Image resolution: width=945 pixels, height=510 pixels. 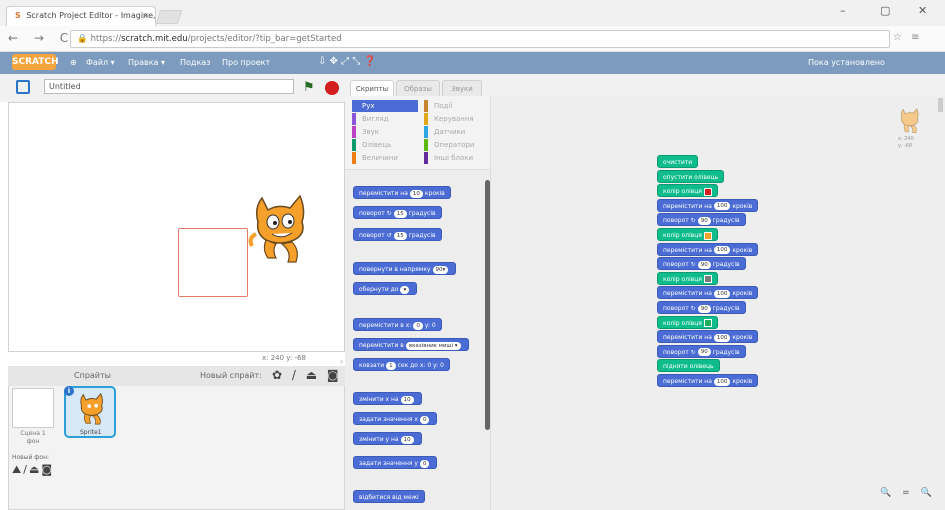 I want to click on category-item: Оператори, so click(x=457, y=145).